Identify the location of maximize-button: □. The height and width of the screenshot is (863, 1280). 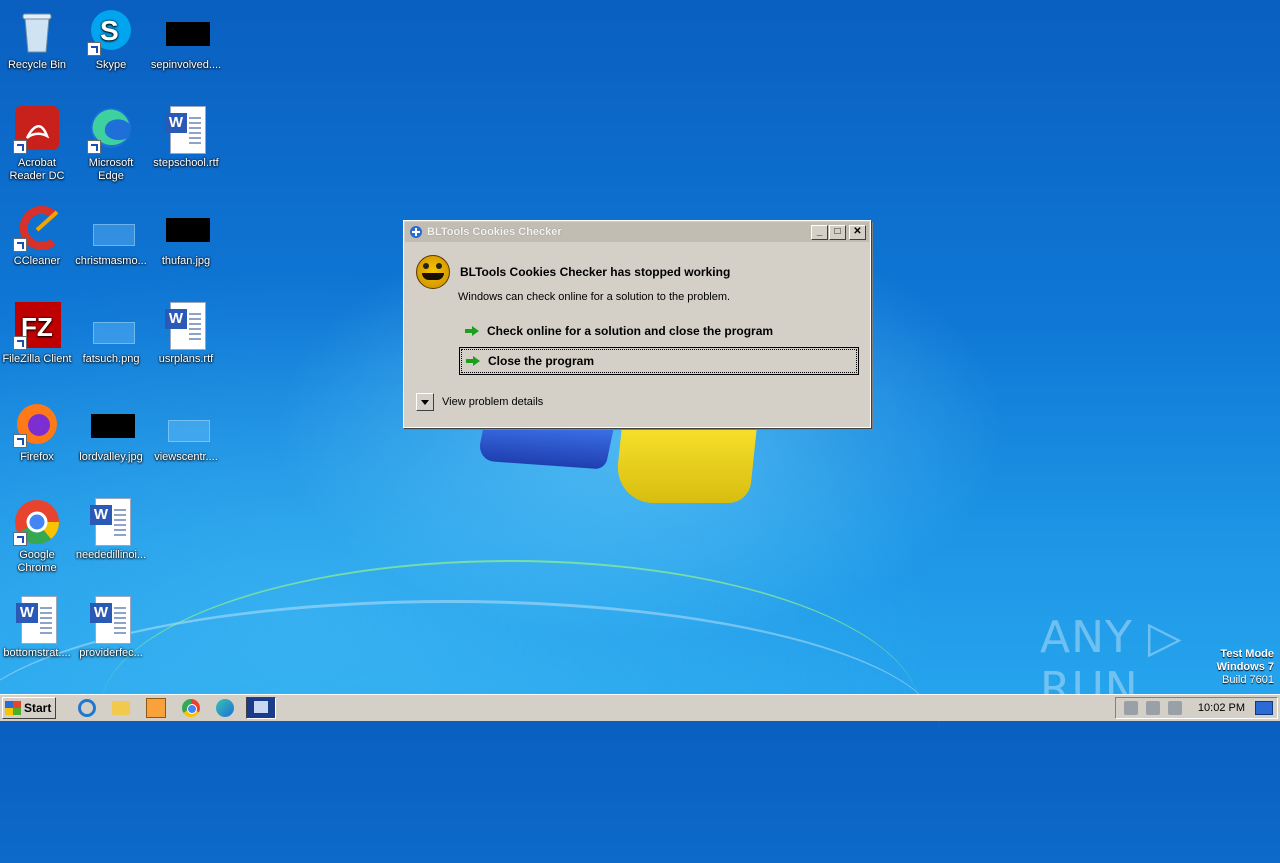
(837, 232).